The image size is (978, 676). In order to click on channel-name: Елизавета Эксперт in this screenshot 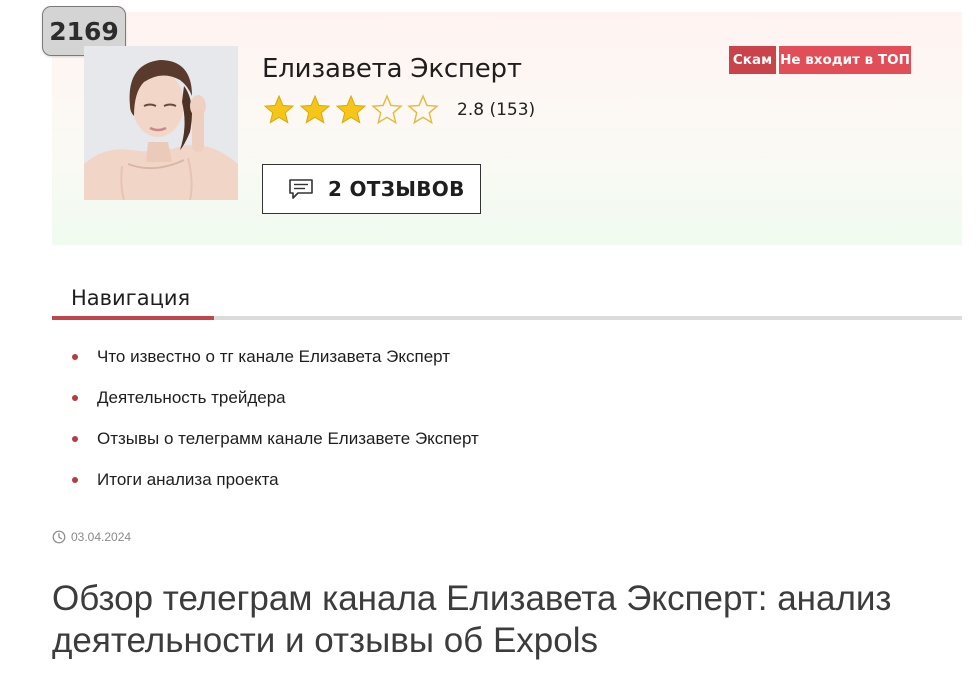, I will do `click(392, 69)`.